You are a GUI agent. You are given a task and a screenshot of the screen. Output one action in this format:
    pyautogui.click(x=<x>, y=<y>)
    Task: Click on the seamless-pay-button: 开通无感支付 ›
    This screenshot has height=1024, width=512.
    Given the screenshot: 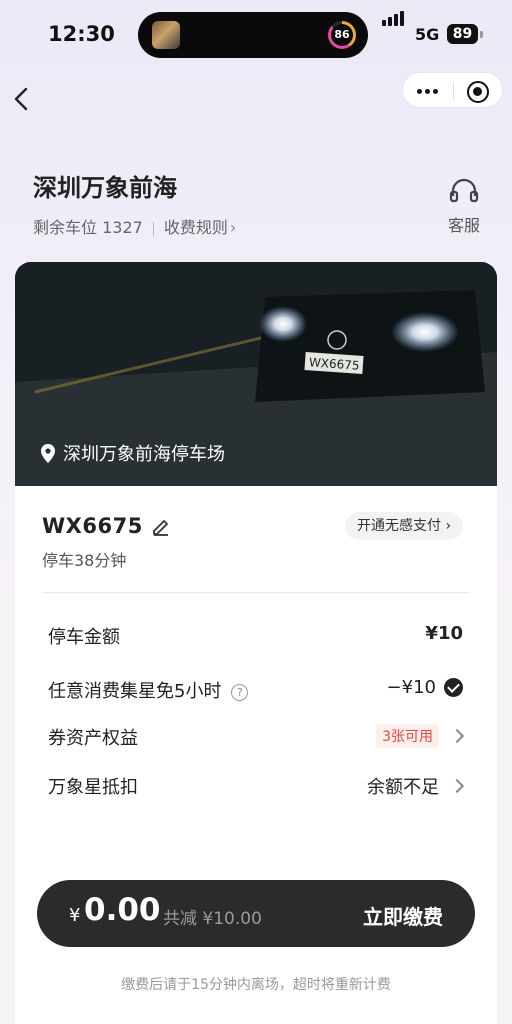 What is the action you would take?
    pyautogui.click(x=404, y=526)
    